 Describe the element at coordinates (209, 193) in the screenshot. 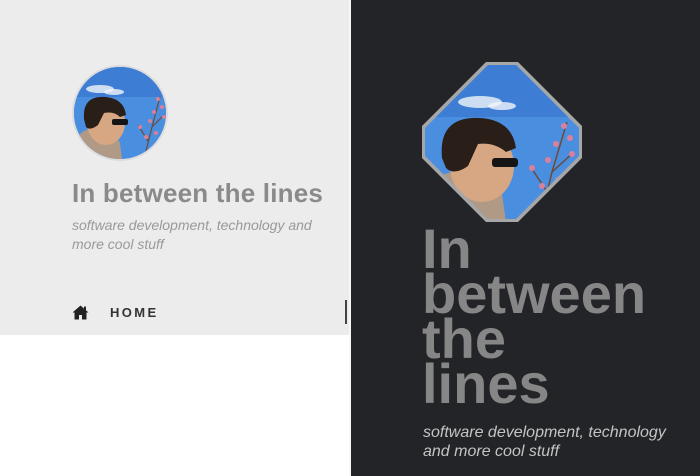

I see `site-title: In between the lines` at that location.